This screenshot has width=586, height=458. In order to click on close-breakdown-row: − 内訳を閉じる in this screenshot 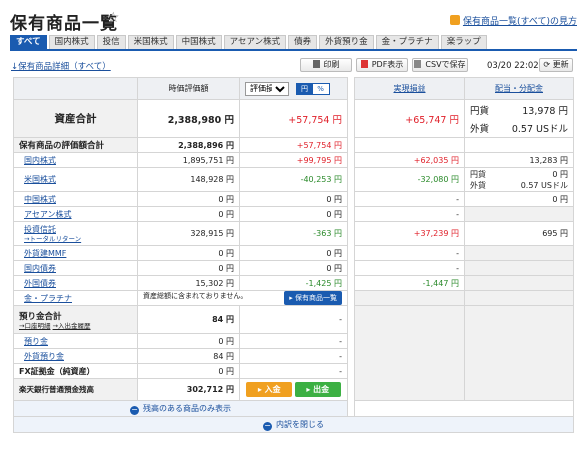, I will do `click(293, 424)`.